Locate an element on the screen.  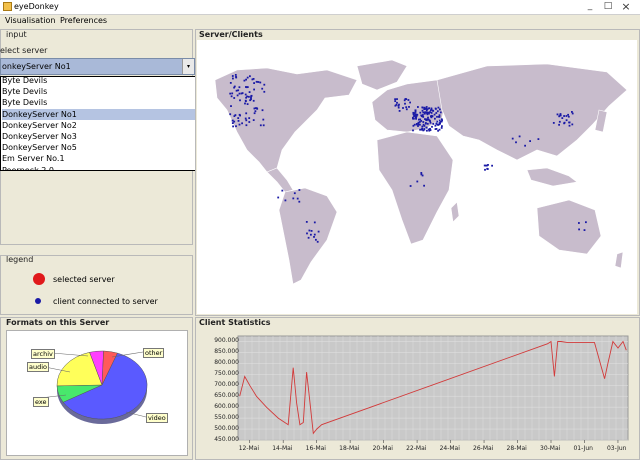
x-tick-label: 24-Mai is located at coordinates (449, 448).